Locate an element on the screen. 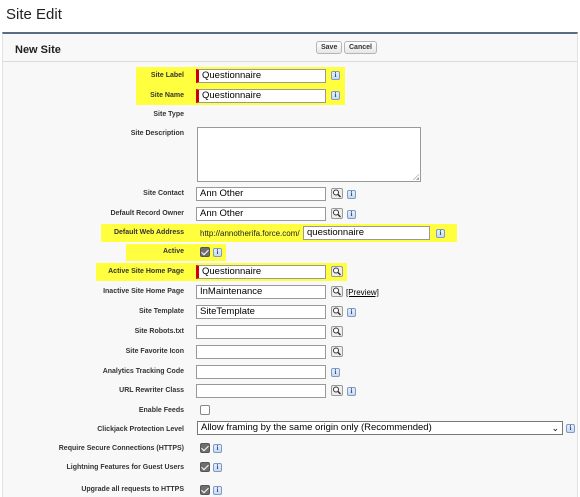 The height and width of the screenshot is (497, 580). resize-grip-icon is located at coordinates (416, 177).